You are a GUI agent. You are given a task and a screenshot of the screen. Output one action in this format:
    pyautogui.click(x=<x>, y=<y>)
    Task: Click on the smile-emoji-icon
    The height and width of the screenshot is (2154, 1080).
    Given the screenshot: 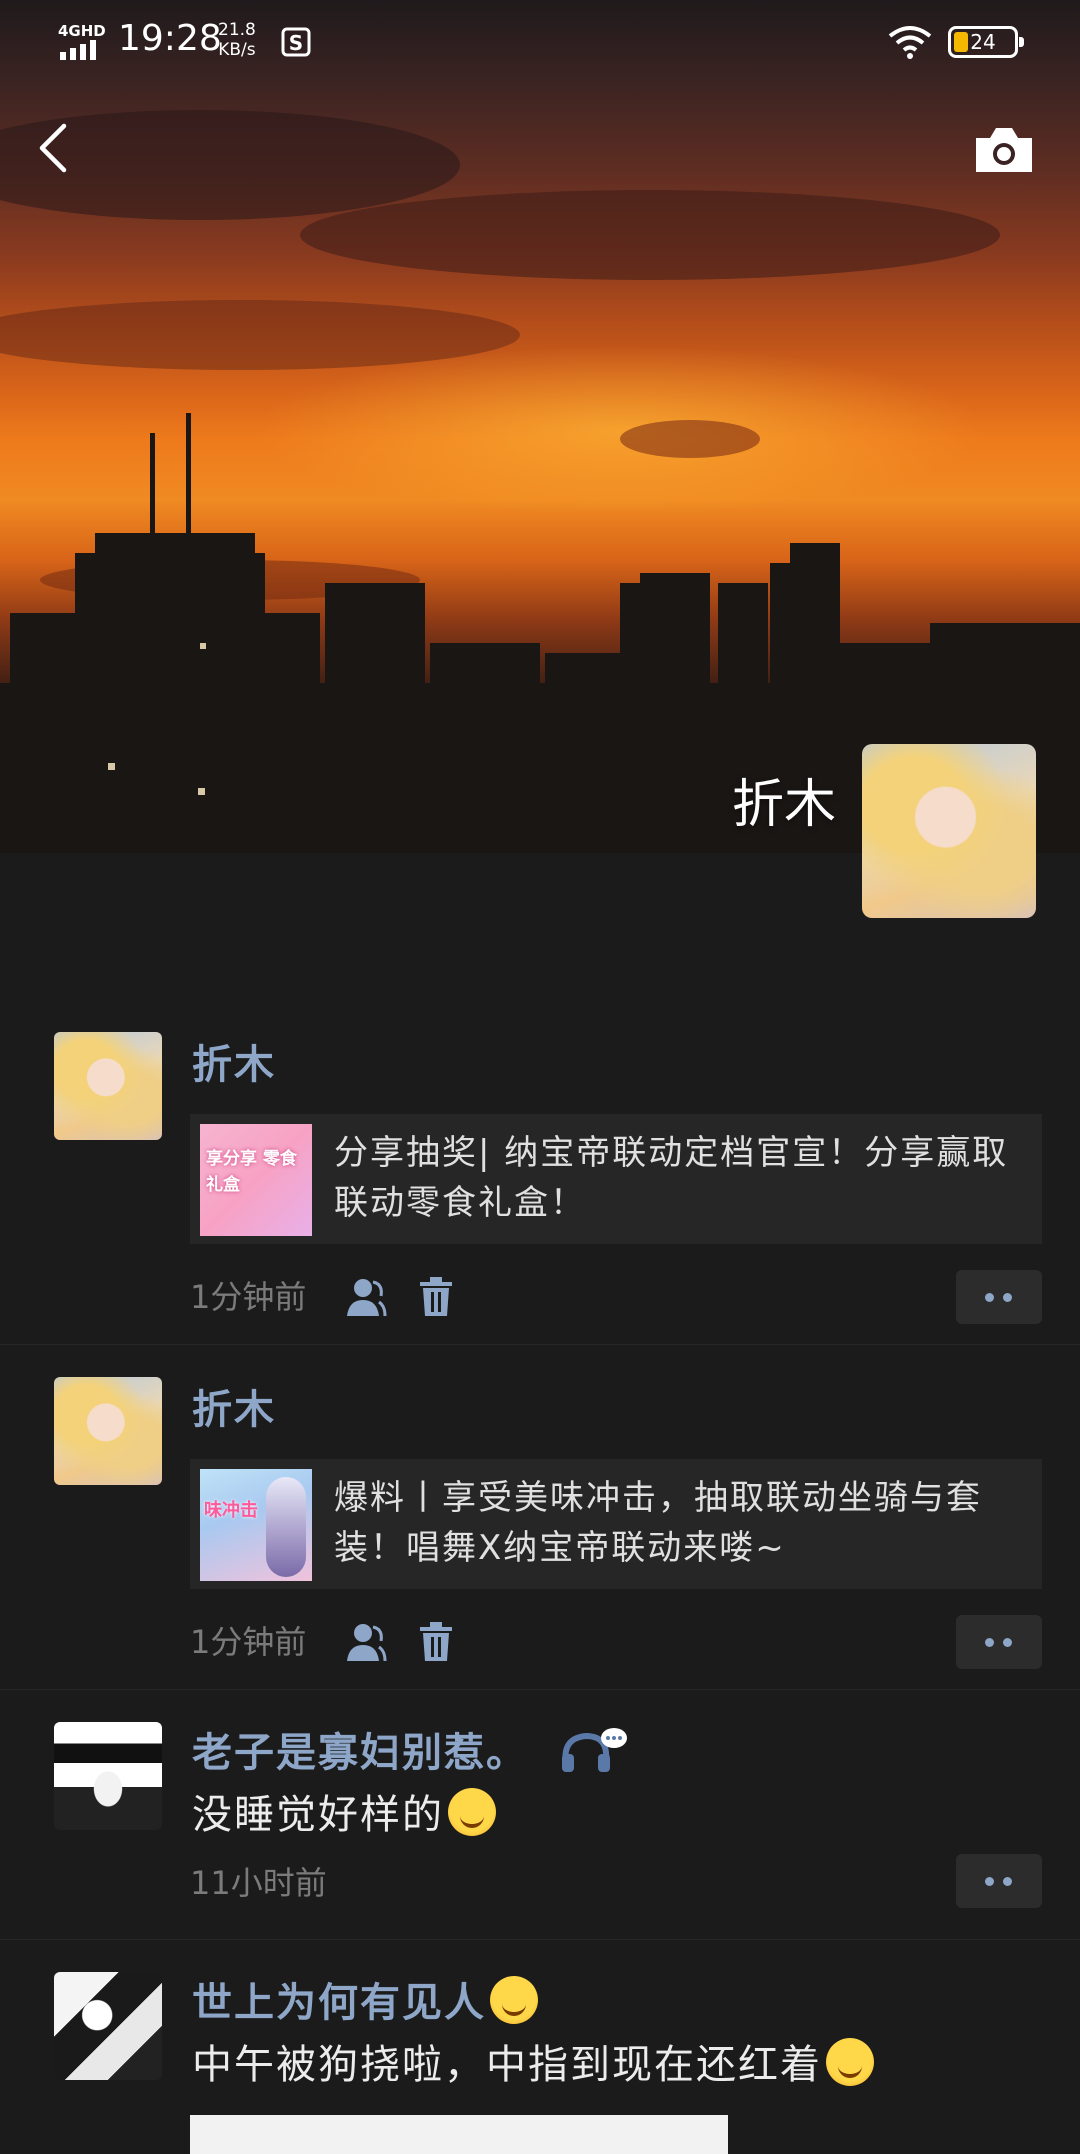 What is the action you would take?
    pyautogui.click(x=472, y=1812)
    